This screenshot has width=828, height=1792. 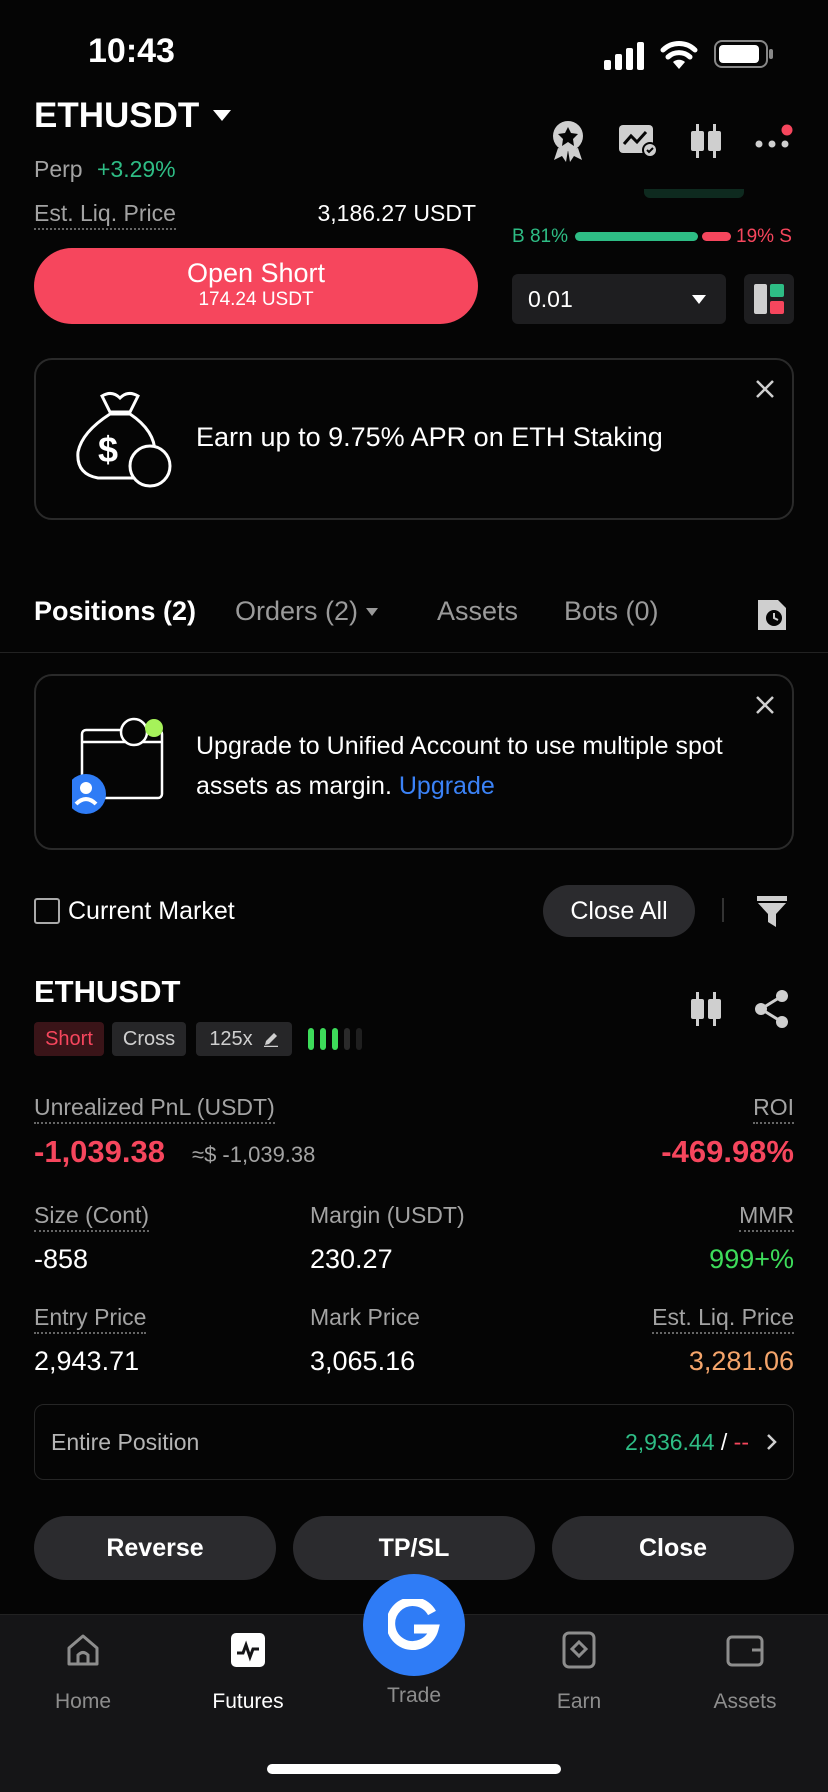 What do you see at coordinates (396, 213) in the screenshot?
I see `est-liq-price-value: 3,186.27 USDT` at bounding box center [396, 213].